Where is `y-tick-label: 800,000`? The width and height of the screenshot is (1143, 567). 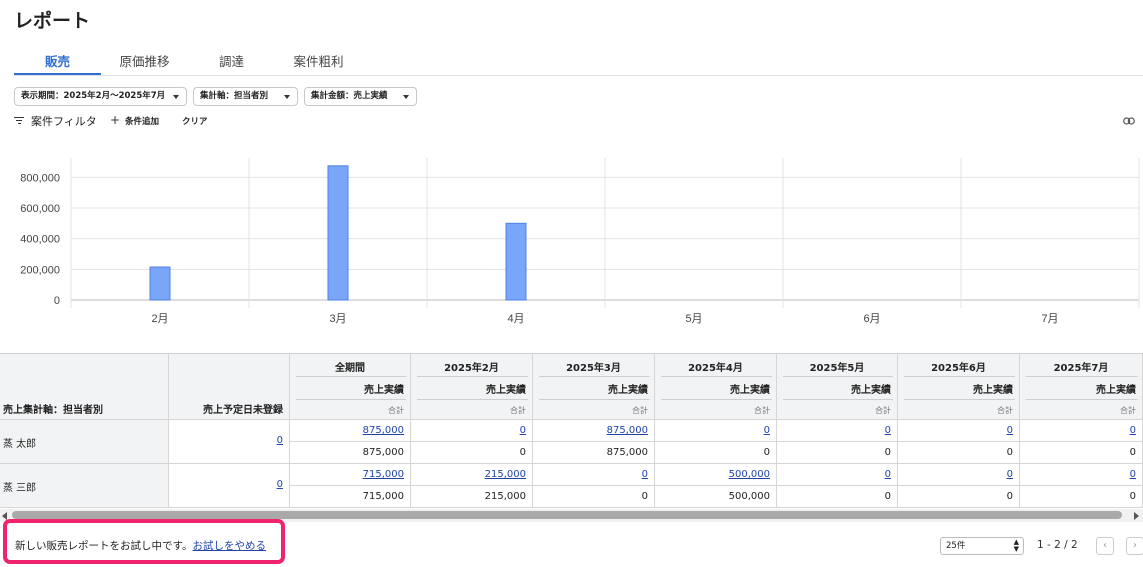 y-tick-label: 800,000 is located at coordinates (40, 178).